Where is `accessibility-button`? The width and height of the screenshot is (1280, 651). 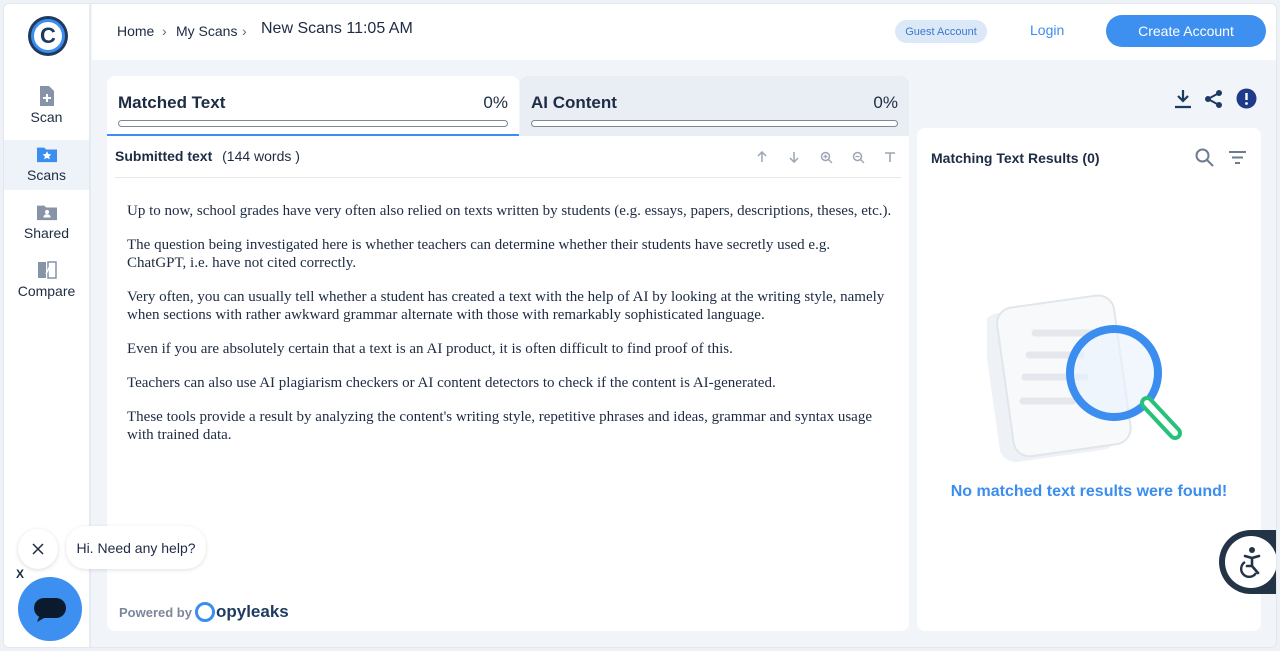
accessibility-button is located at coordinates (1247, 562).